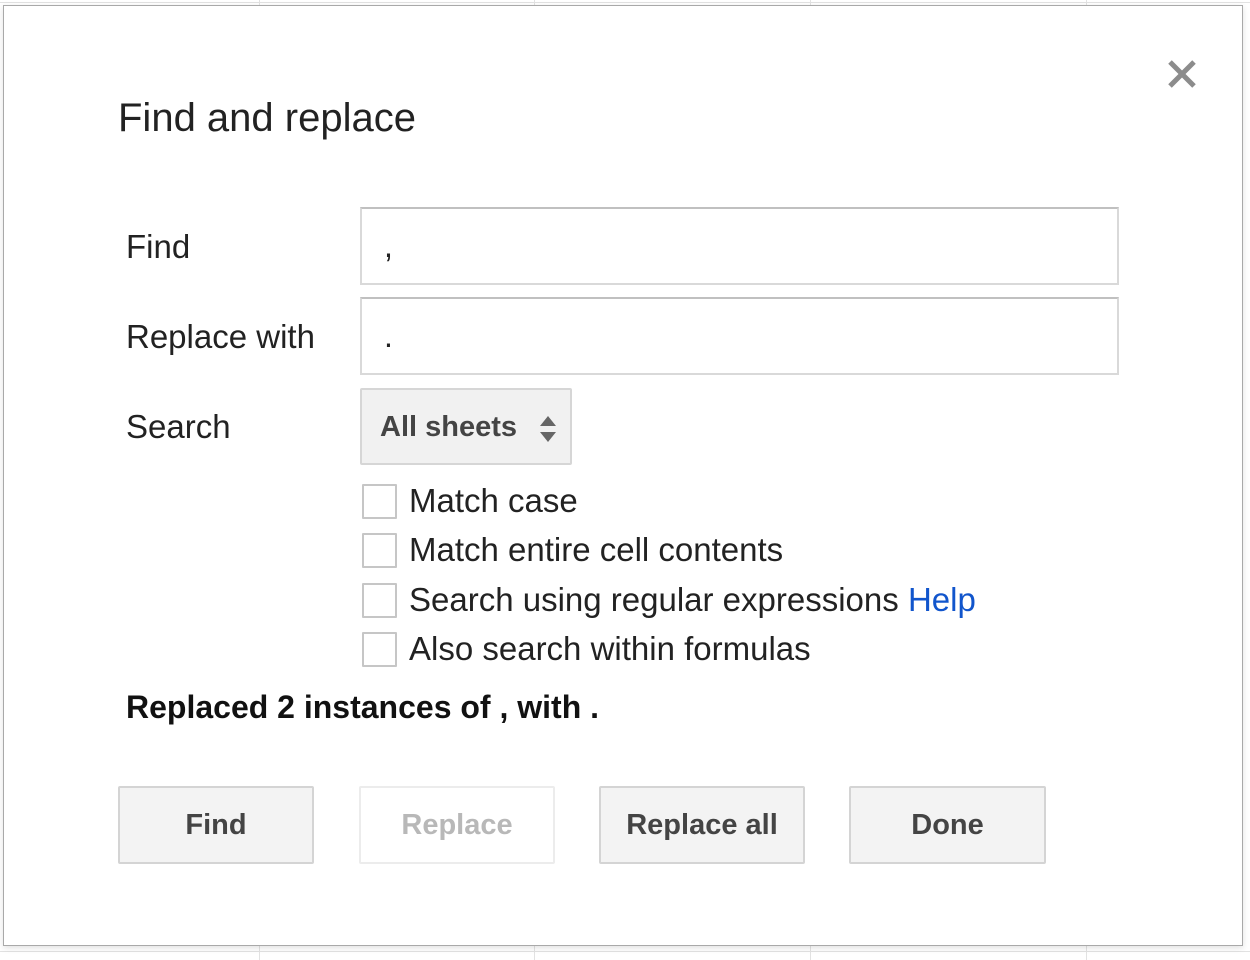 The height and width of the screenshot is (960, 1250). I want to click on replace-button: Replace, so click(457, 825).